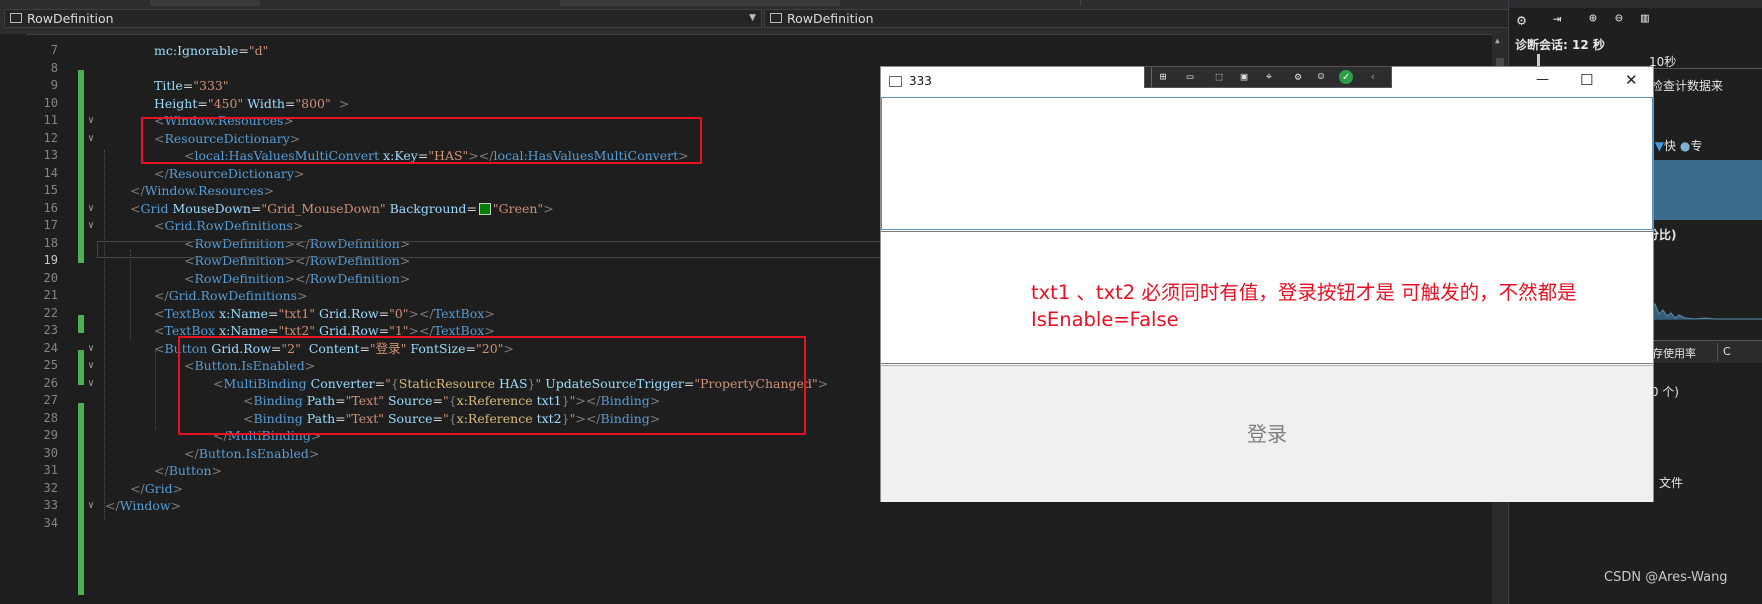  What do you see at coordinates (383, 18) in the screenshot?
I see `type-navigation-dropdown: RowDefinition ▼` at bounding box center [383, 18].